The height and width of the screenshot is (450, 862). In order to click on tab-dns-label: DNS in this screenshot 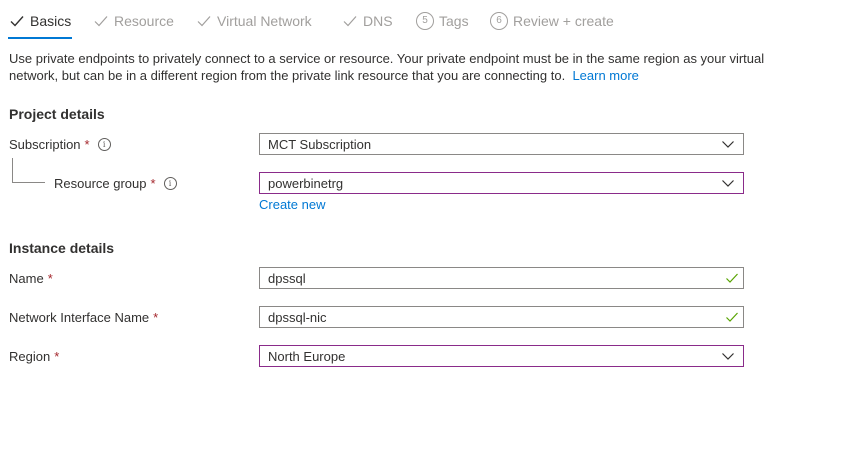, I will do `click(378, 21)`.